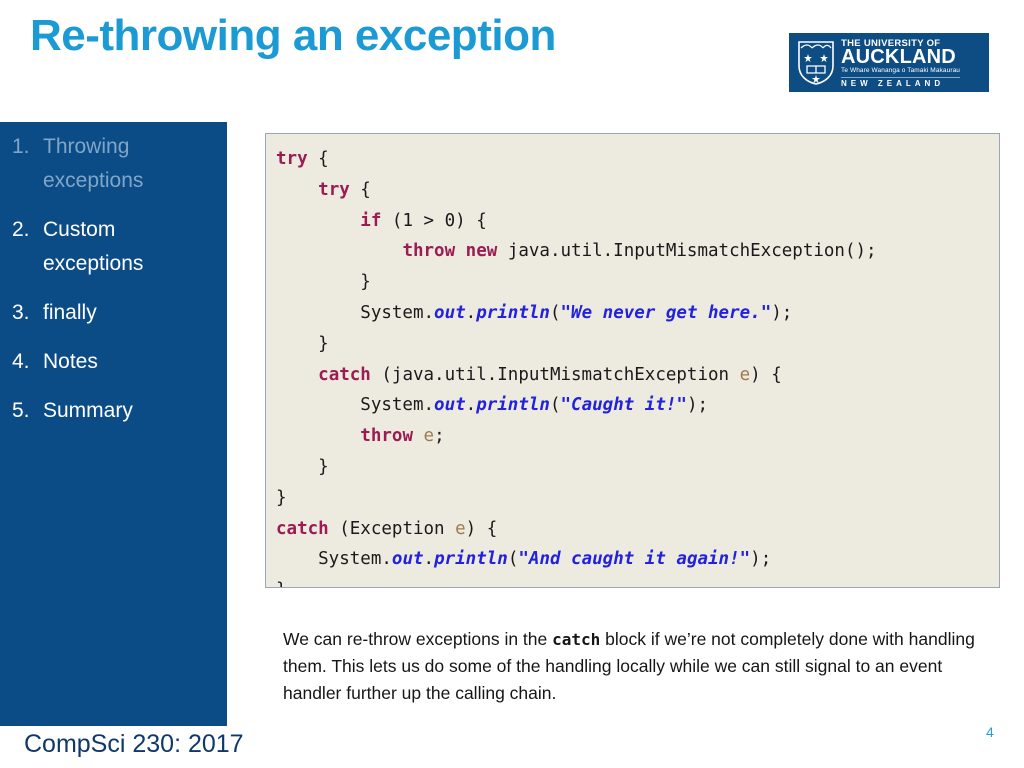 The width and height of the screenshot is (1024, 768). I want to click on code-token-str: "And caught it again!", so click(634, 559).